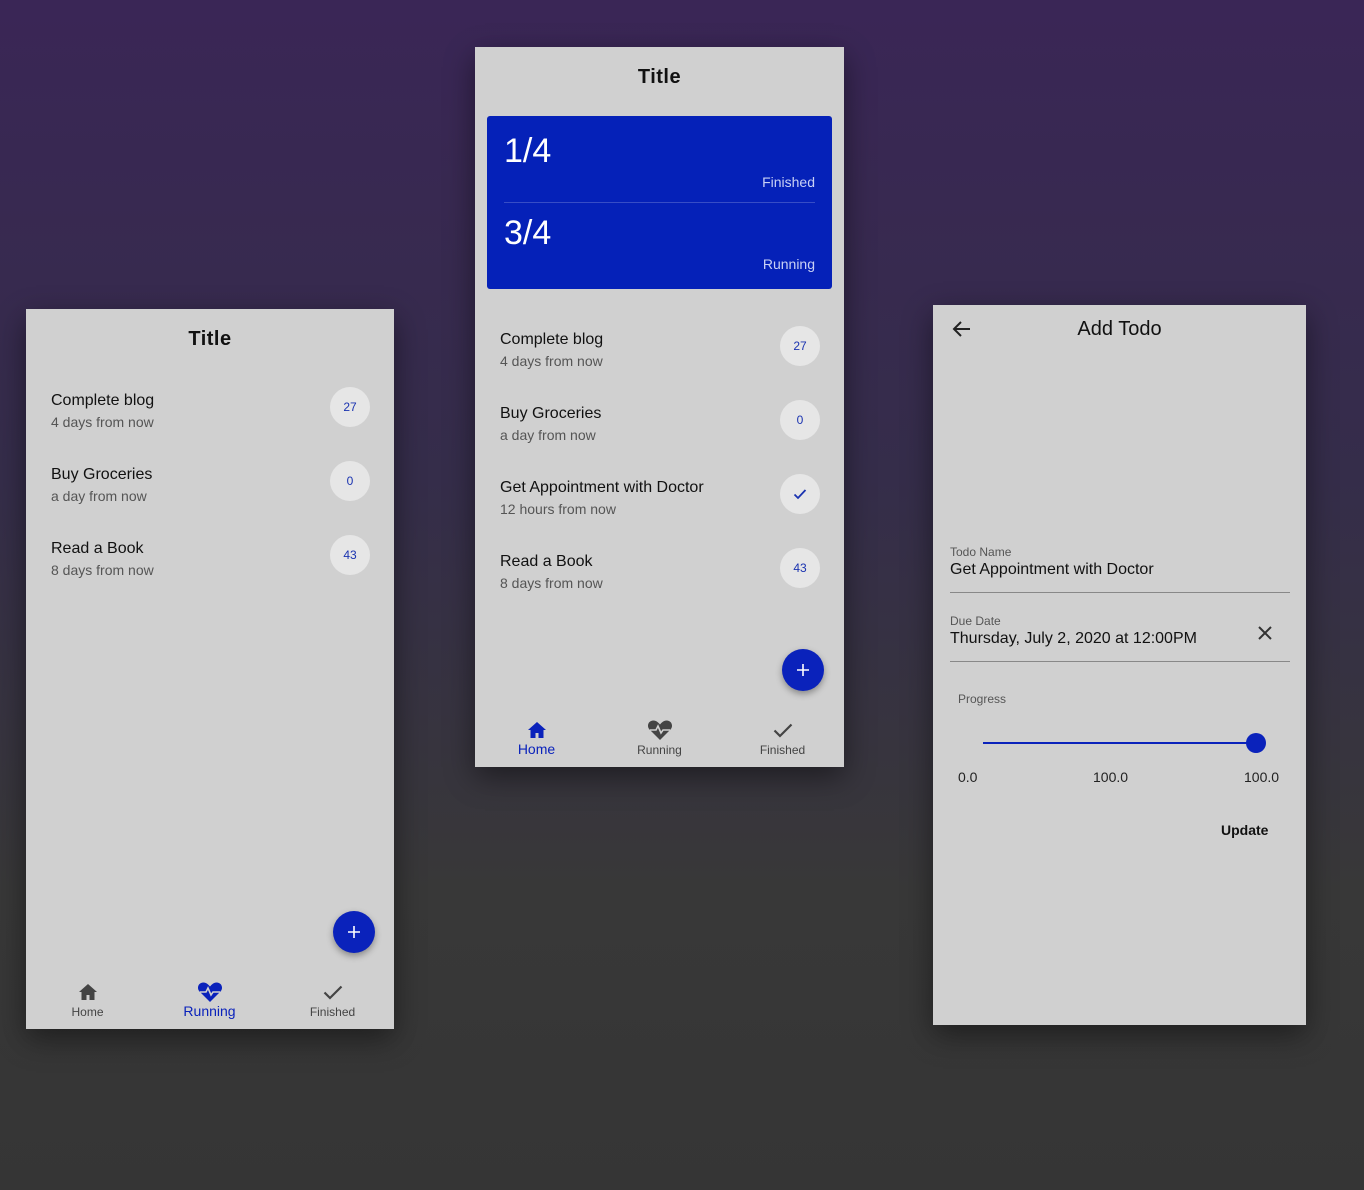 The image size is (1364, 1190). What do you see at coordinates (1119, 743) in the screenshot?
I see `progress-slider-track` at bounding box center [1119, 743].